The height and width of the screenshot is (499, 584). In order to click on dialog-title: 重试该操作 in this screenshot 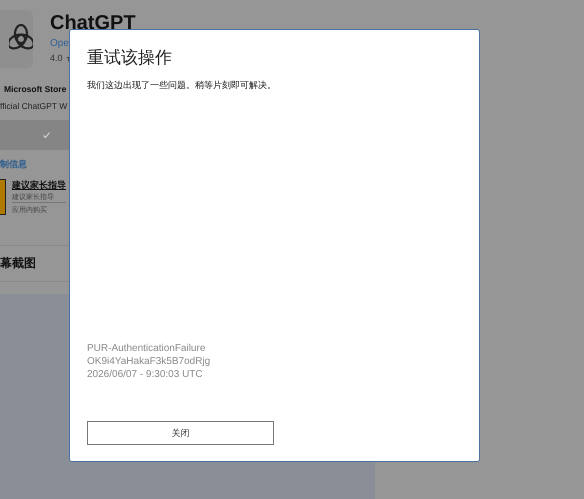, I will do `click(130, 58)`.